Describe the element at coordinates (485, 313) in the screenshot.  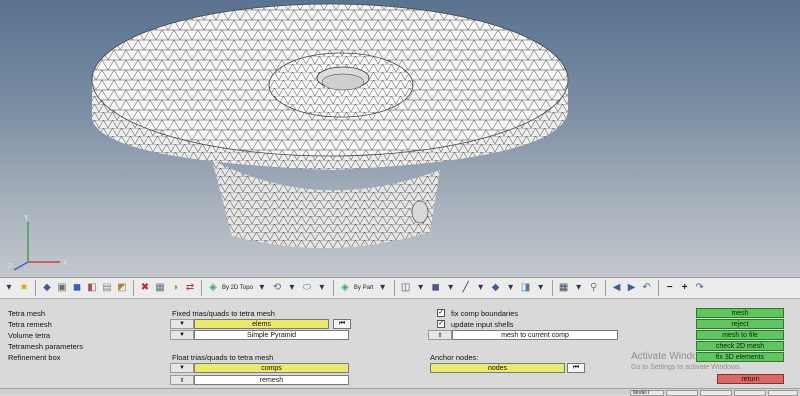
I see `fix-comp-boundaries-label: fix comp boundaries` at that location.